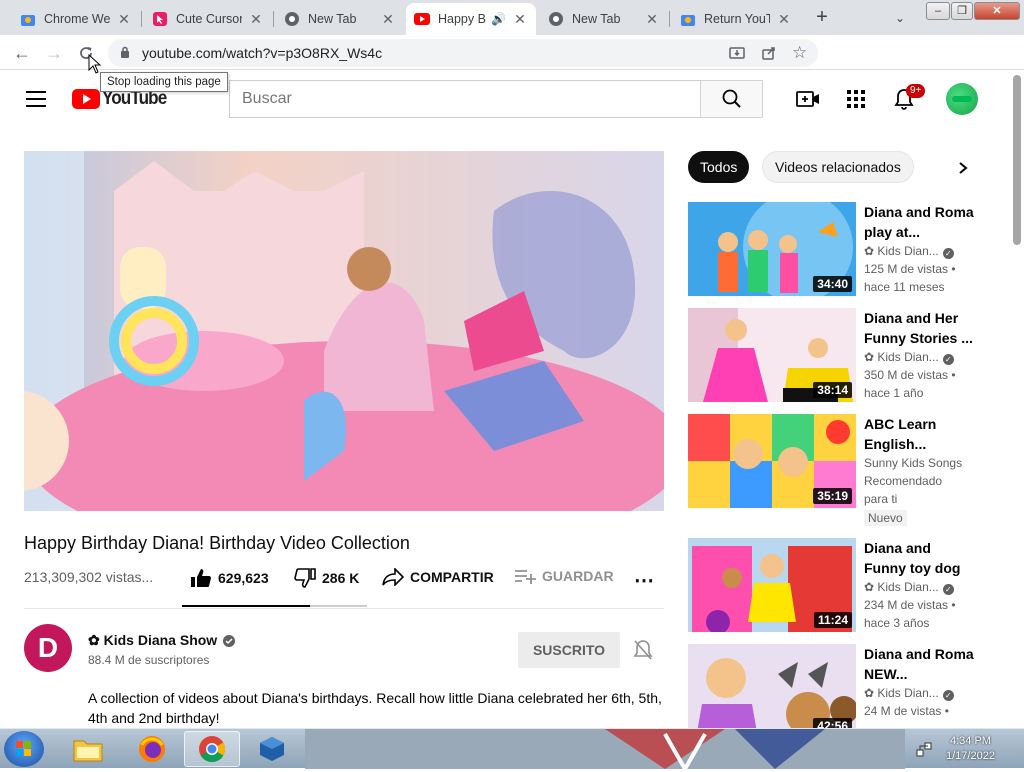 The width and height of the screenshot is (1024, 772). Describe the element at coordinates (36, 101) in the screenshot. I see `menu-icon` at that location.